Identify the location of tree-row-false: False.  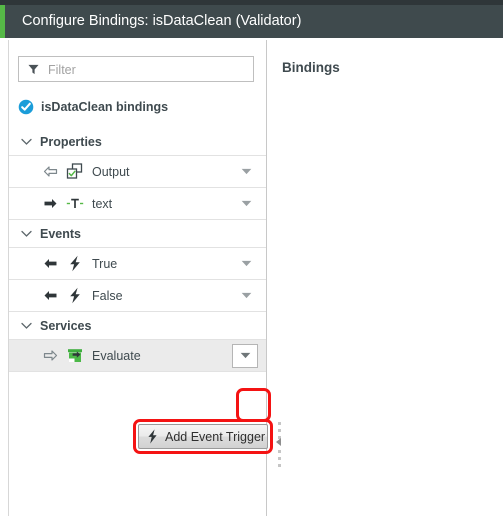
(137, 296).